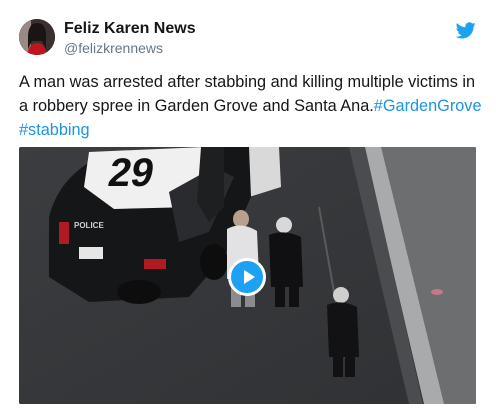 This screenshot has width=496, height=409. I want to click on author-display-name: Feliz Karen News, so click(130, 29).